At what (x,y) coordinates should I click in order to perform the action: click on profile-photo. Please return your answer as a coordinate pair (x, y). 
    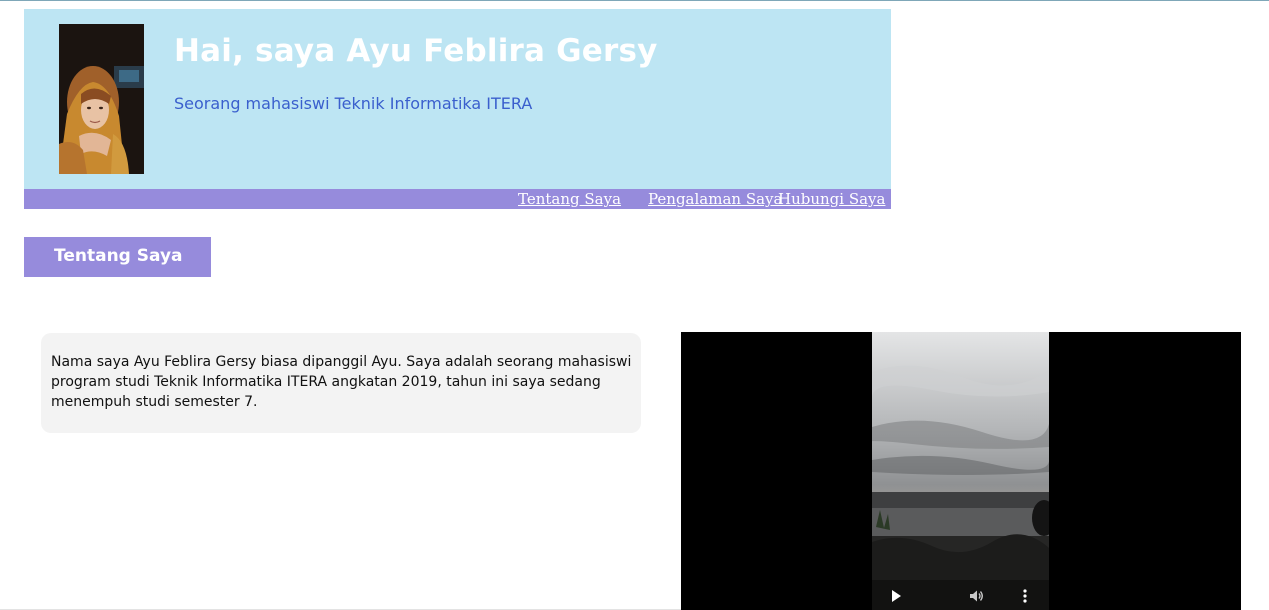
    Looking at the image, I should click on (101, 99).